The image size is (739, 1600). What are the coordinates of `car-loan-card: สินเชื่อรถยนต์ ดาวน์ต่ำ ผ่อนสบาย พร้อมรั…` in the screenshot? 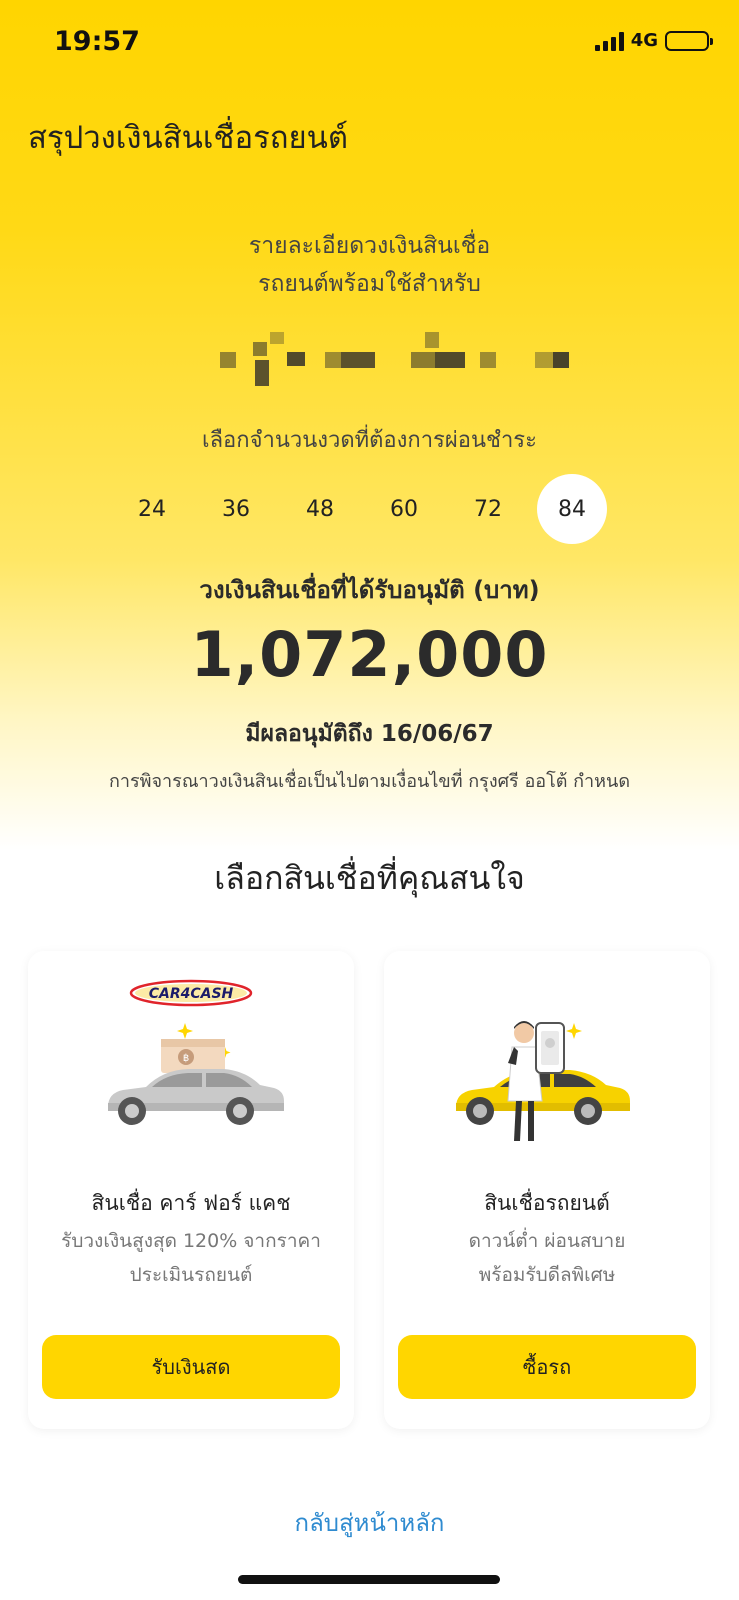 It's located at (547, 1190).